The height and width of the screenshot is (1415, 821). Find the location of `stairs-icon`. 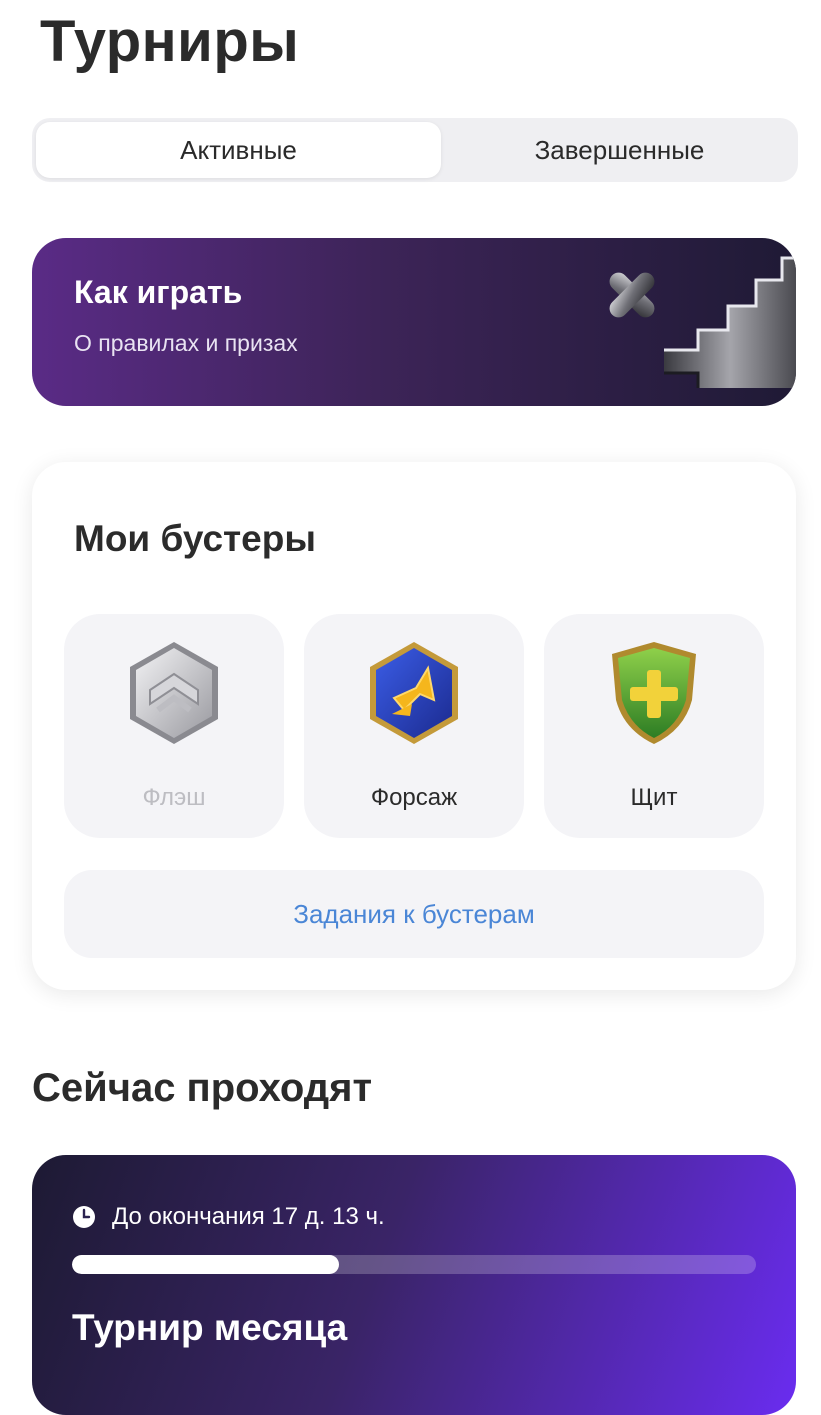

stairs-icon is located at coordinates (730, 322).